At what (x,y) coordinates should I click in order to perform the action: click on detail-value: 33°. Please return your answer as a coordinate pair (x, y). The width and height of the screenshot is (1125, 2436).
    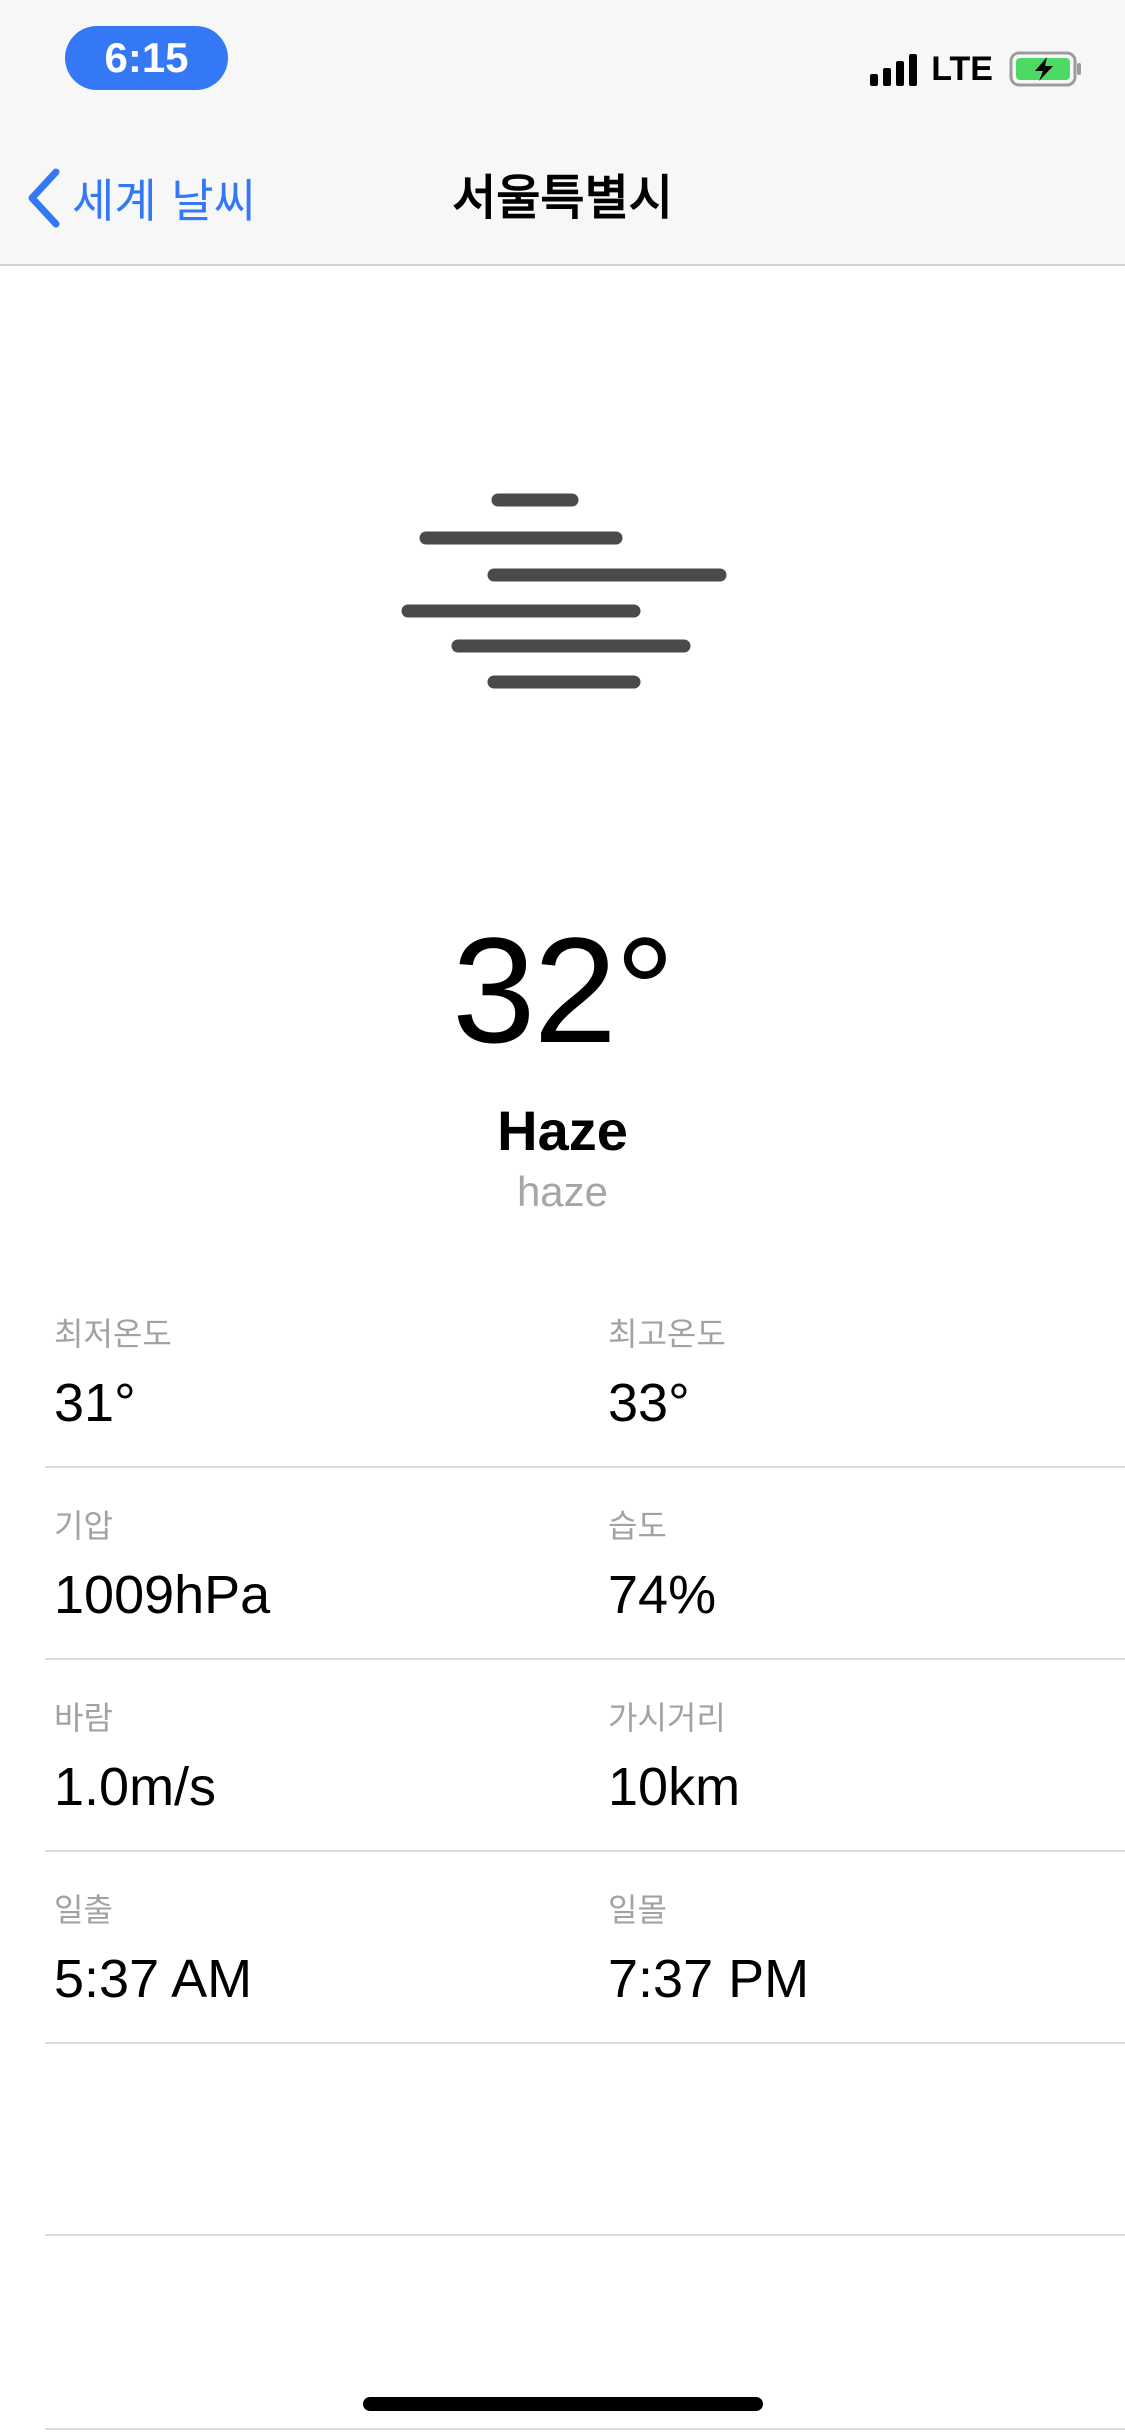
    Looking at the image, I should click on (649, 1403).